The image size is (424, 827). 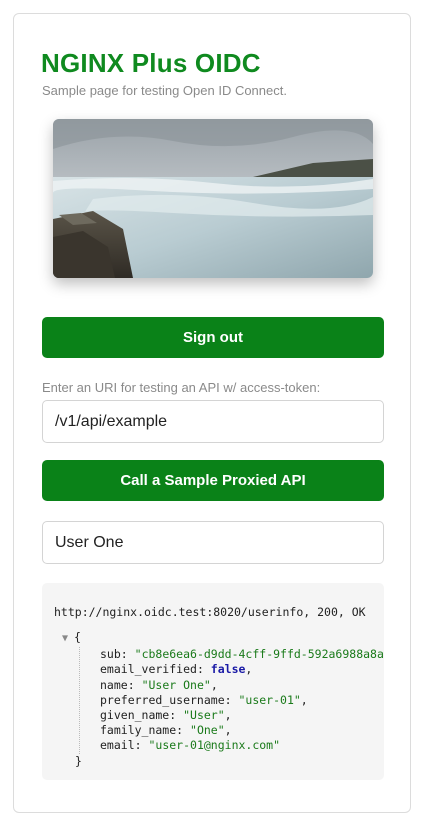 I want to click on api-uri-input, so click(x=213, y=421).